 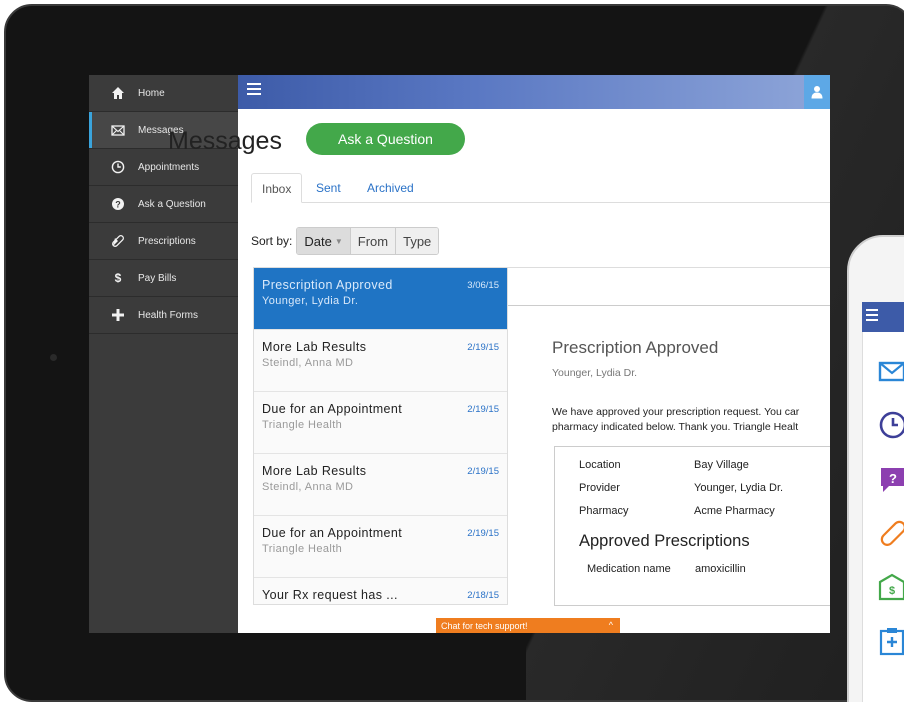 I want to click on message-sender: Younger, Lydia Dr., so click(x=310, y=301).